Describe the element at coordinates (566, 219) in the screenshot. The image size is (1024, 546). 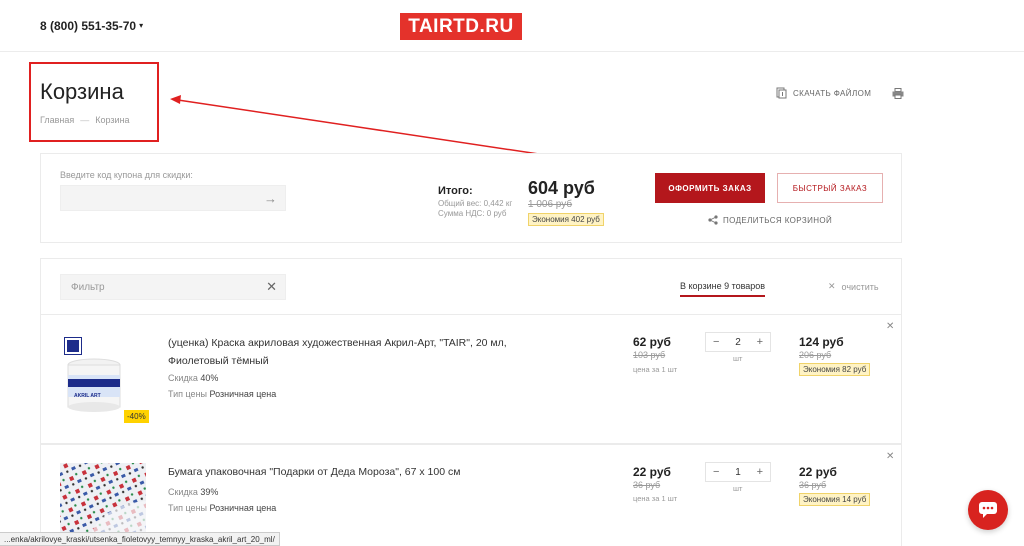
I see `economy-badge: Экономия 402 руб` at that location.